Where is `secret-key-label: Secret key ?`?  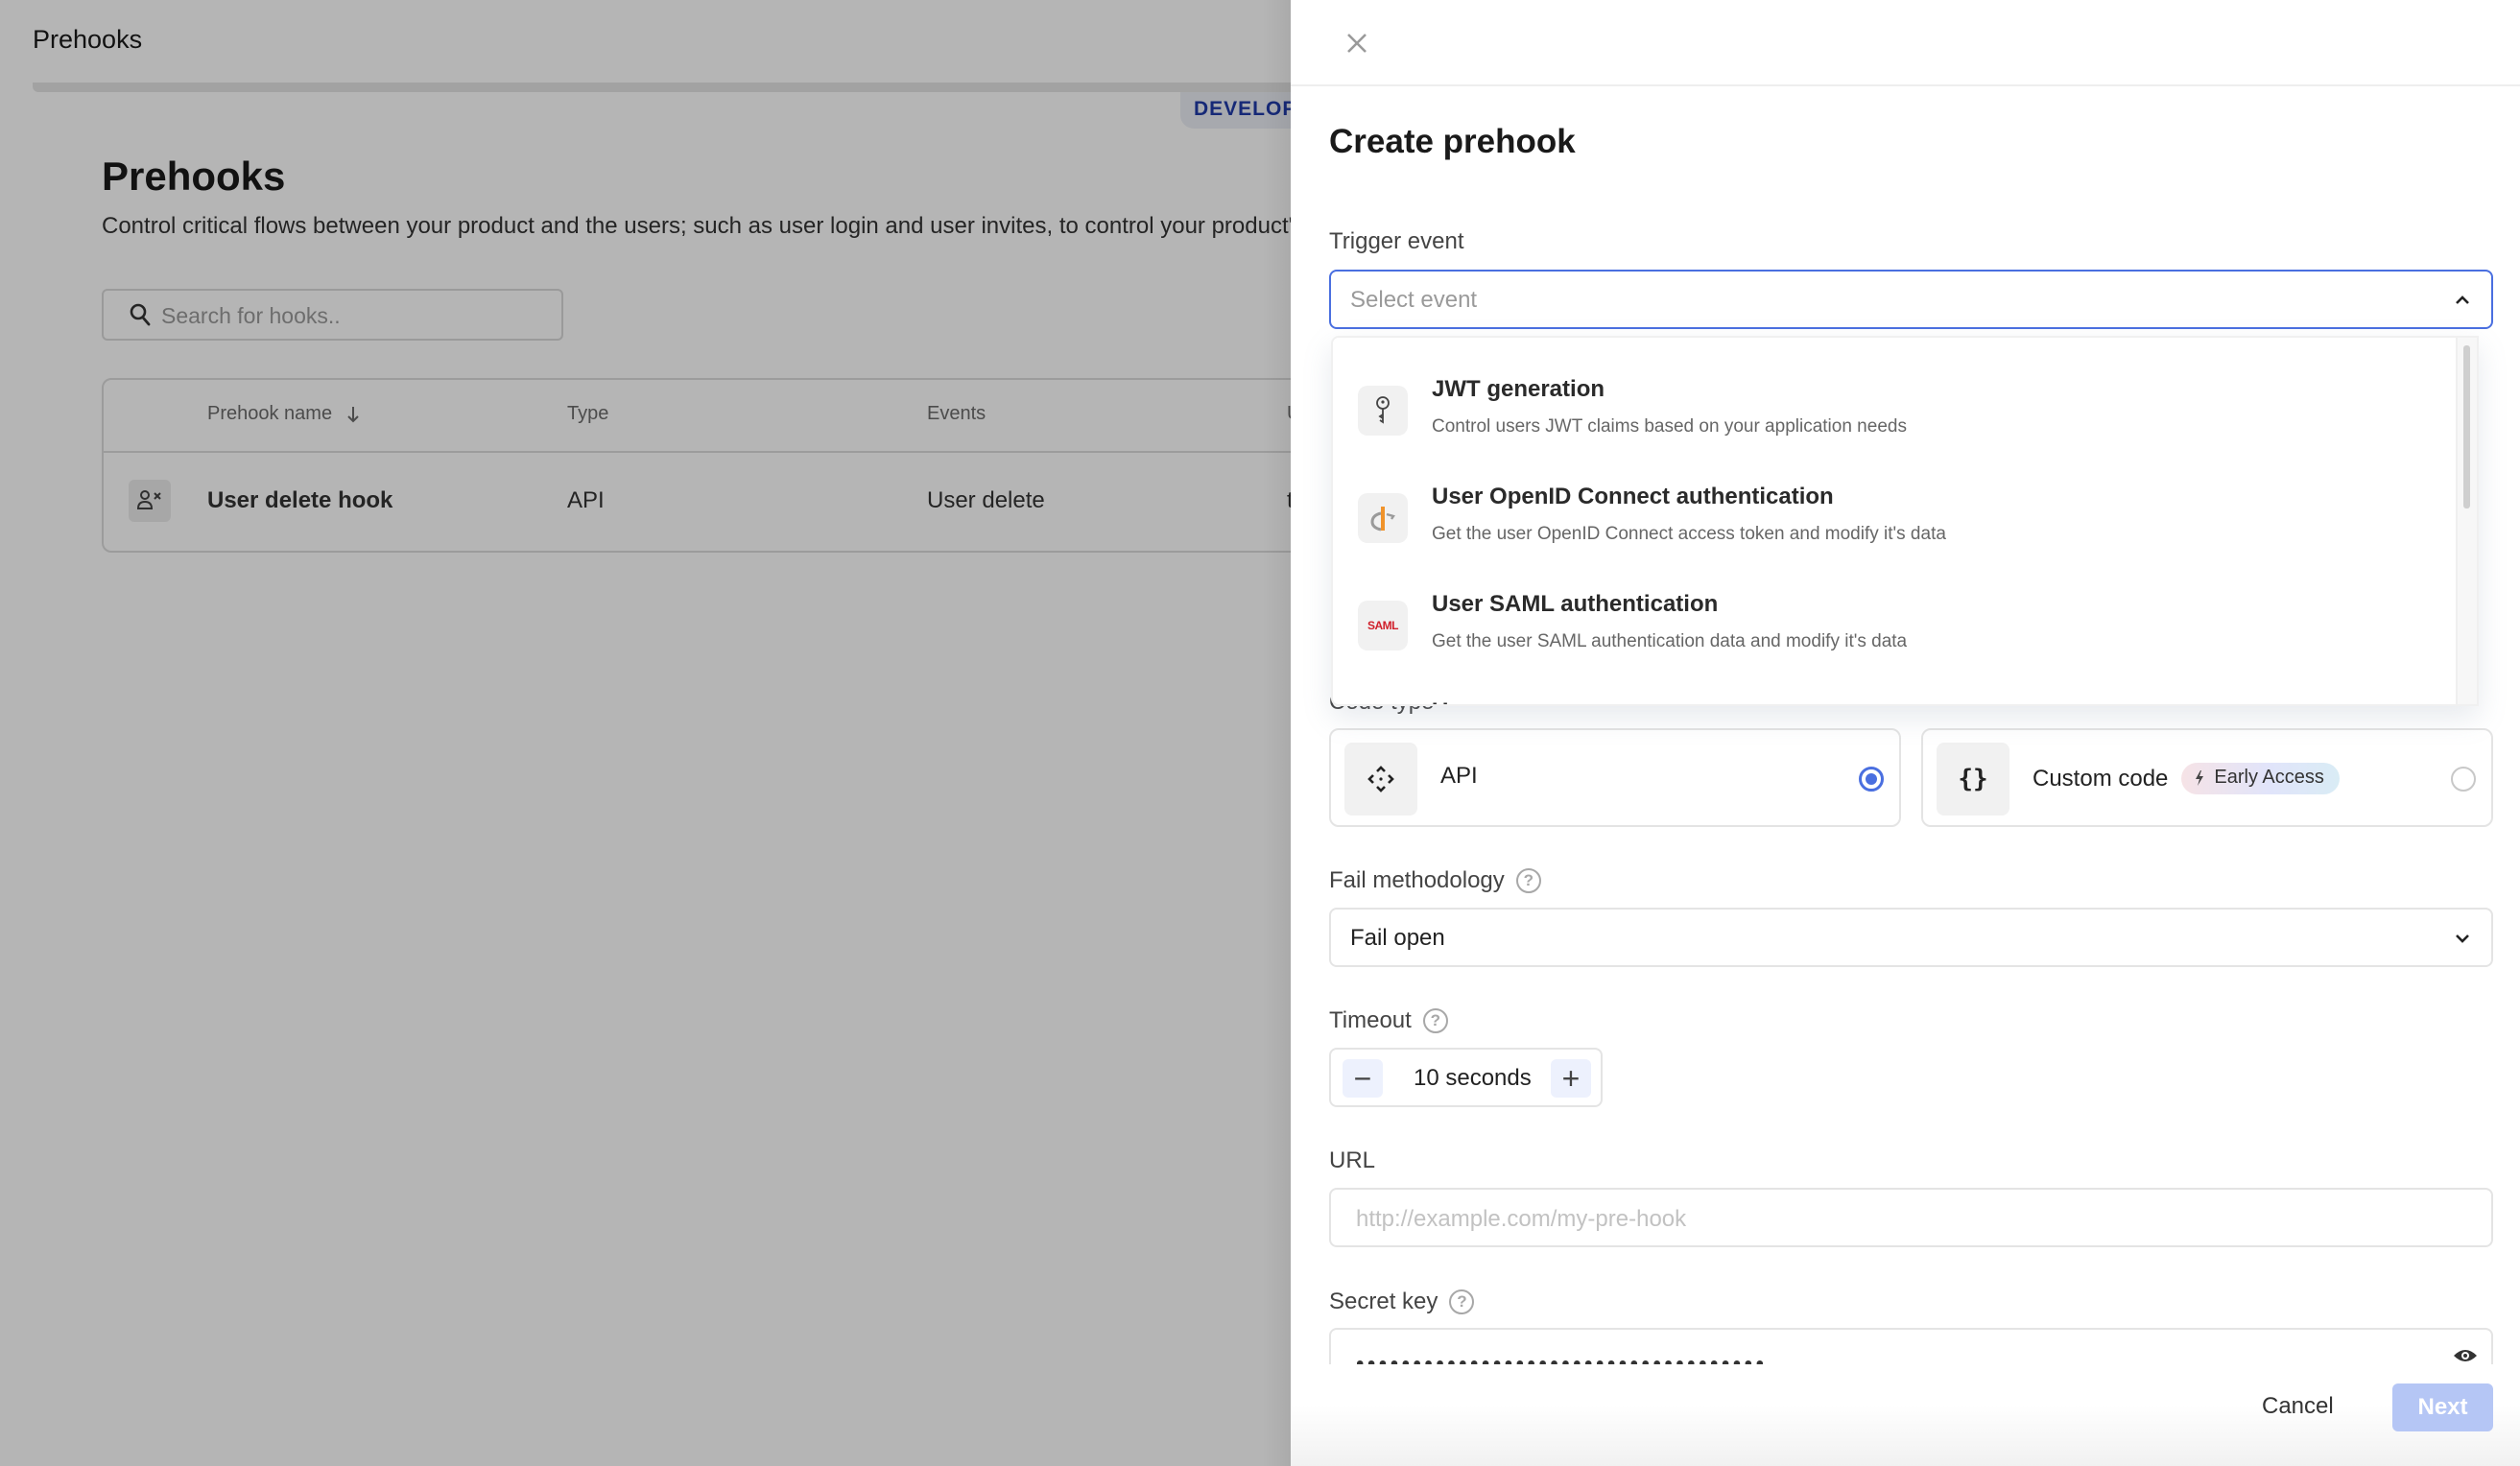
secret-key-label: Secret key ? is located at coordinates (1402, 1302).